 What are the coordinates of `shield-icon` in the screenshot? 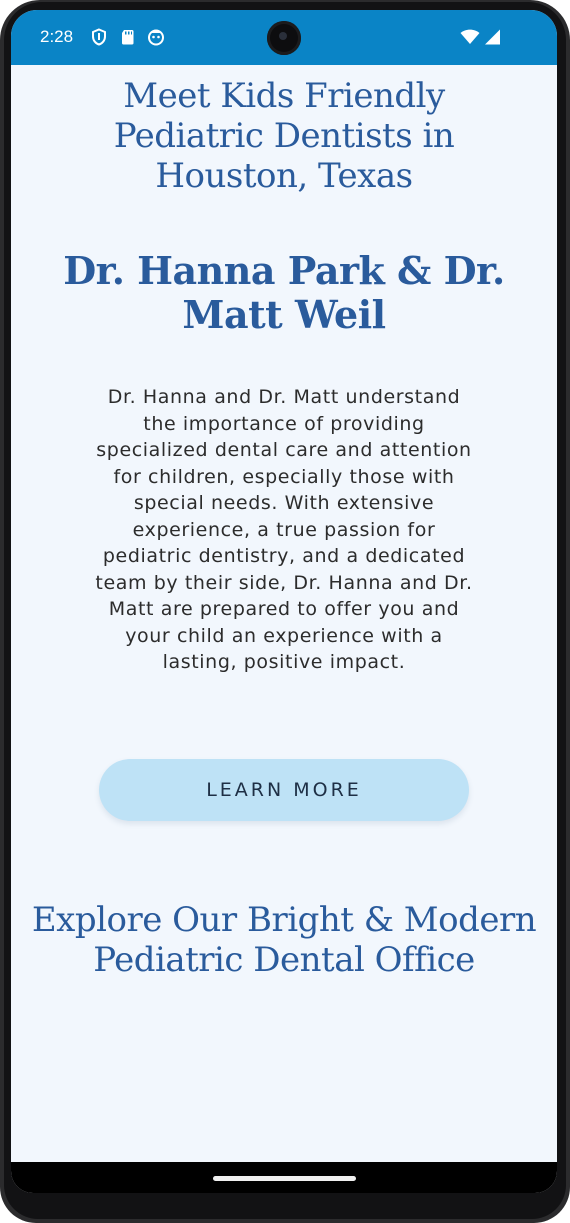 It's located at (99, 37).